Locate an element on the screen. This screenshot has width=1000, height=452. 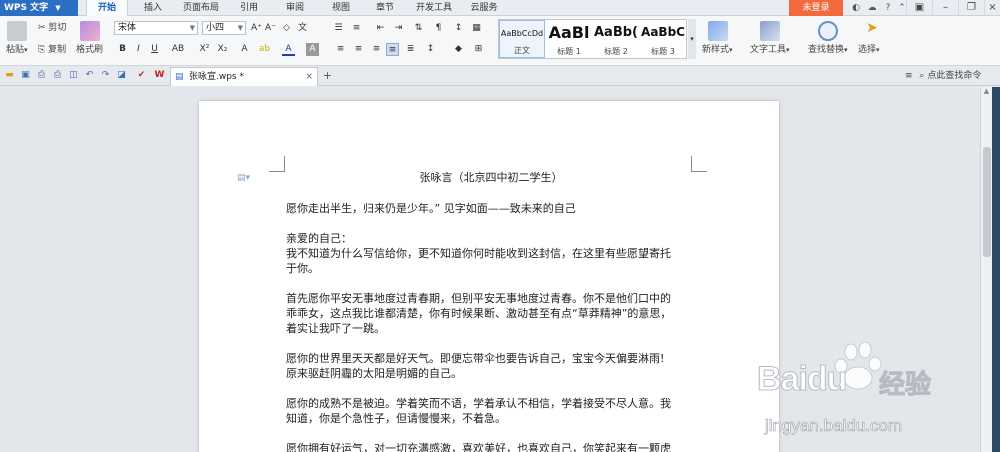
document-line: 首先愿你平安无事地度过青春期，但别平安无事地度过青春。你不是他们口中的 is located at coordinates (491, 298).